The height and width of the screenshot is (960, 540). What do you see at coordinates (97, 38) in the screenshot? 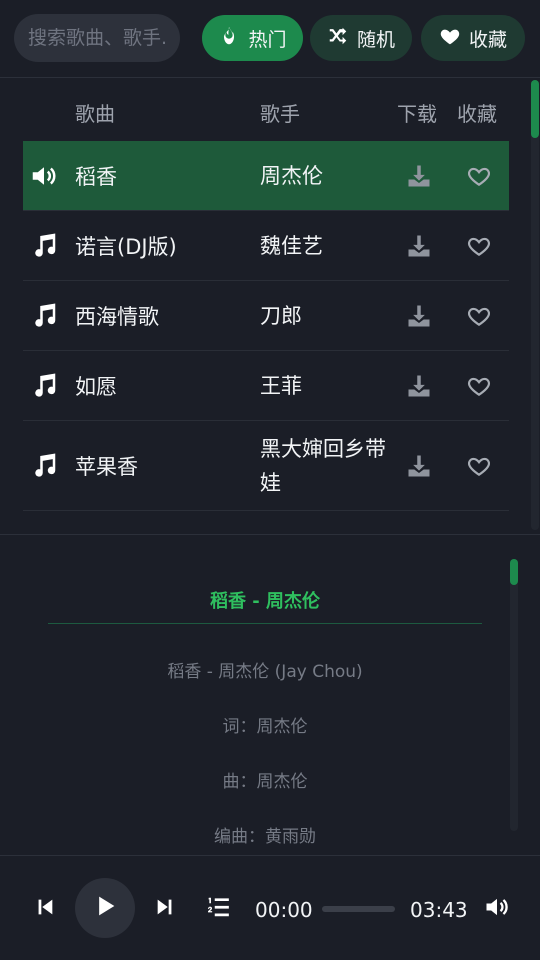
I see `search-input` at bounding box center [97, 38].